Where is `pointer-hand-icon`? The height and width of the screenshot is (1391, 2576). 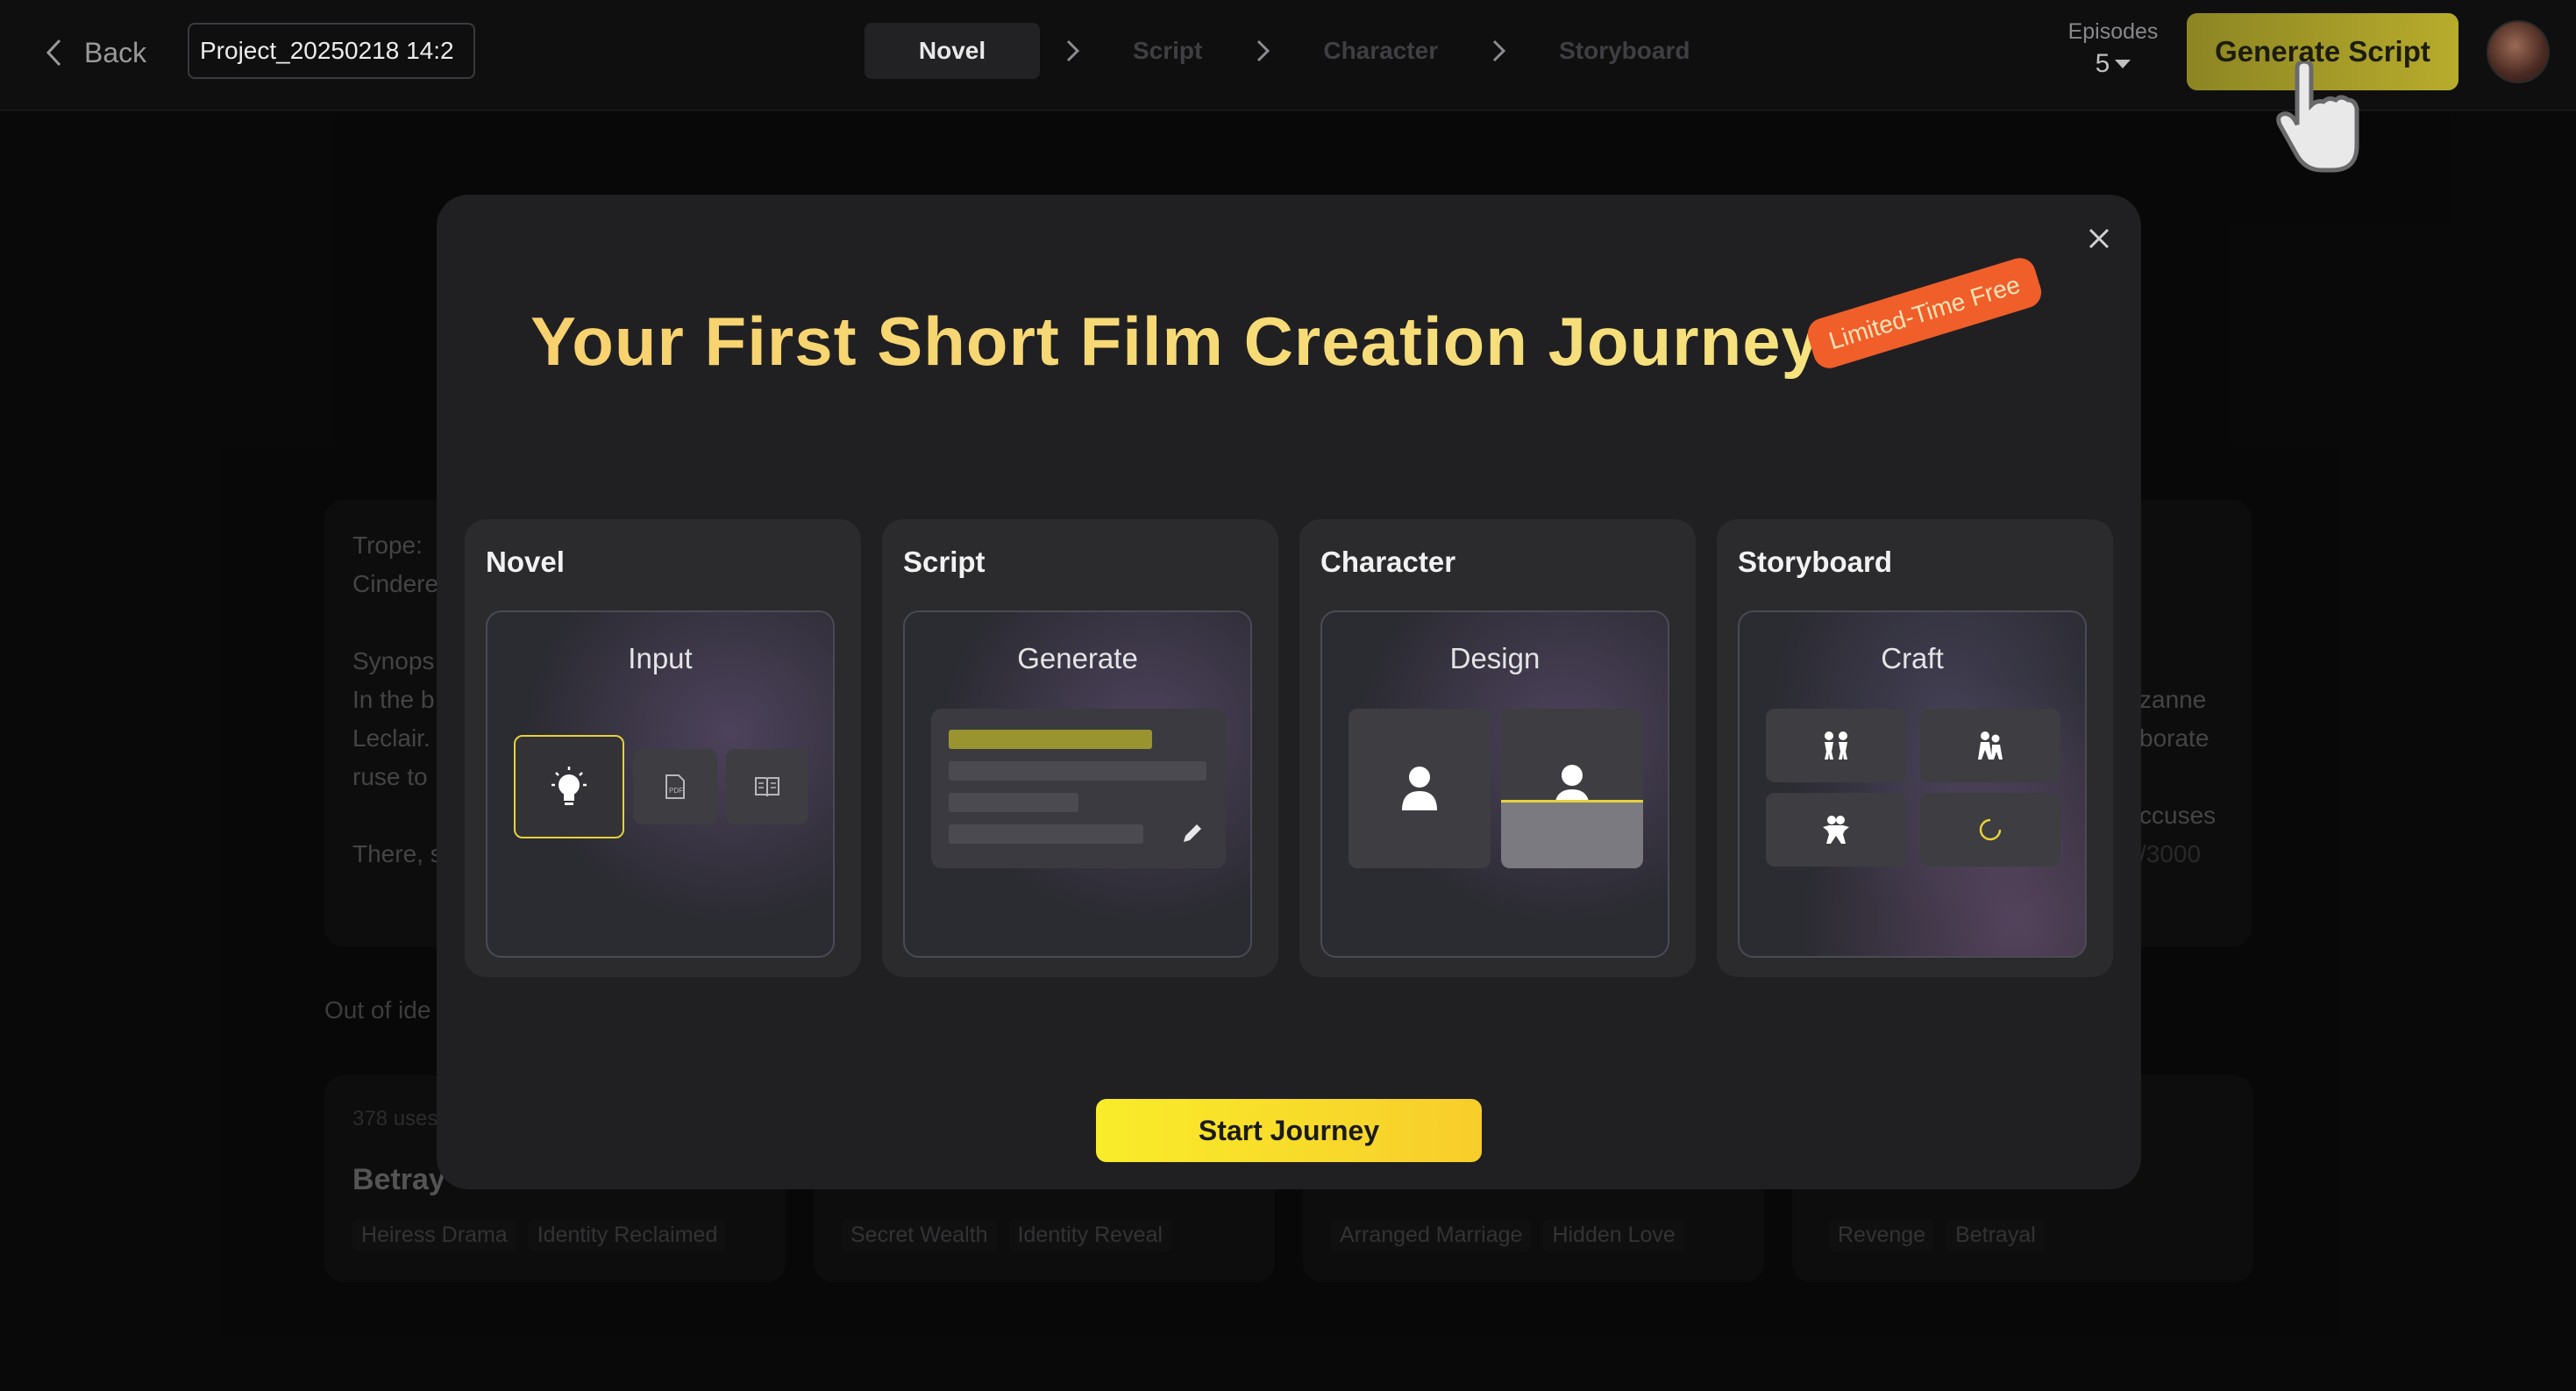 pointer-hand-icon is located at coordinates (2317, 117).